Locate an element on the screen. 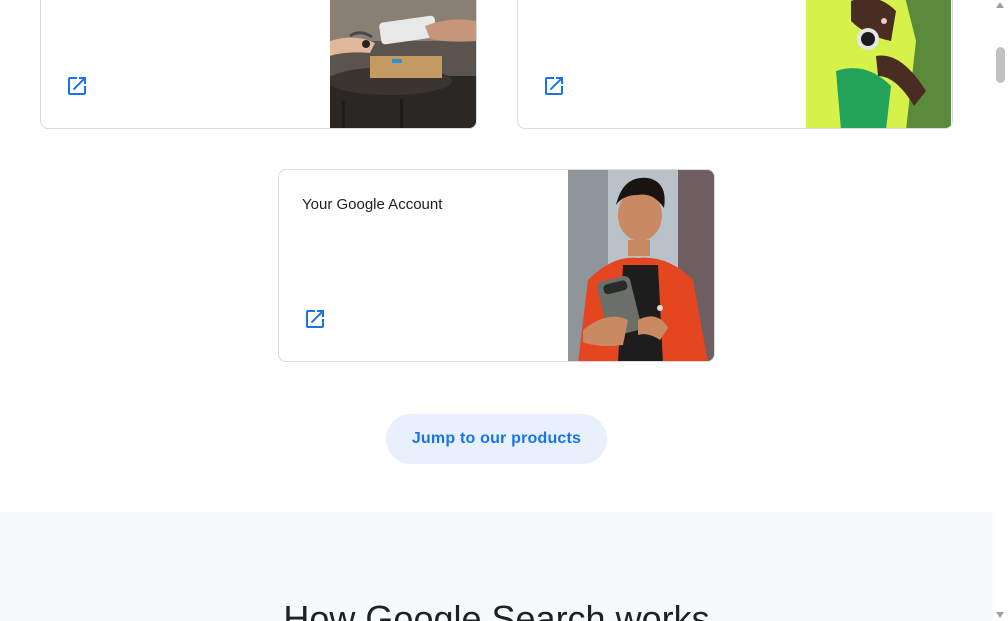 This screenshot has height=621, width=1008. man-with-phone-photo is located at coordinates (641, 265).